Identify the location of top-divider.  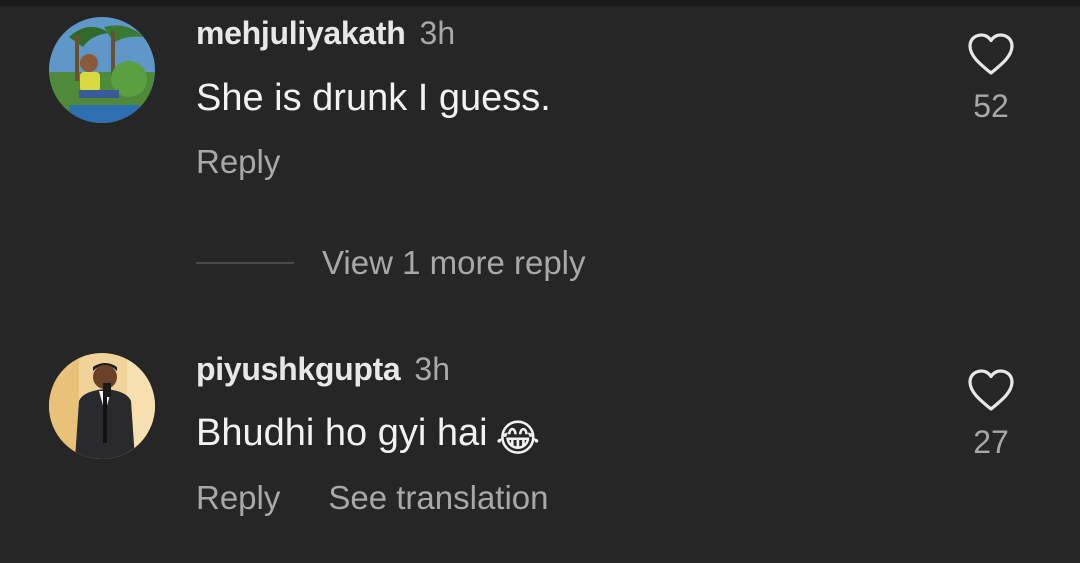
(540, 3).